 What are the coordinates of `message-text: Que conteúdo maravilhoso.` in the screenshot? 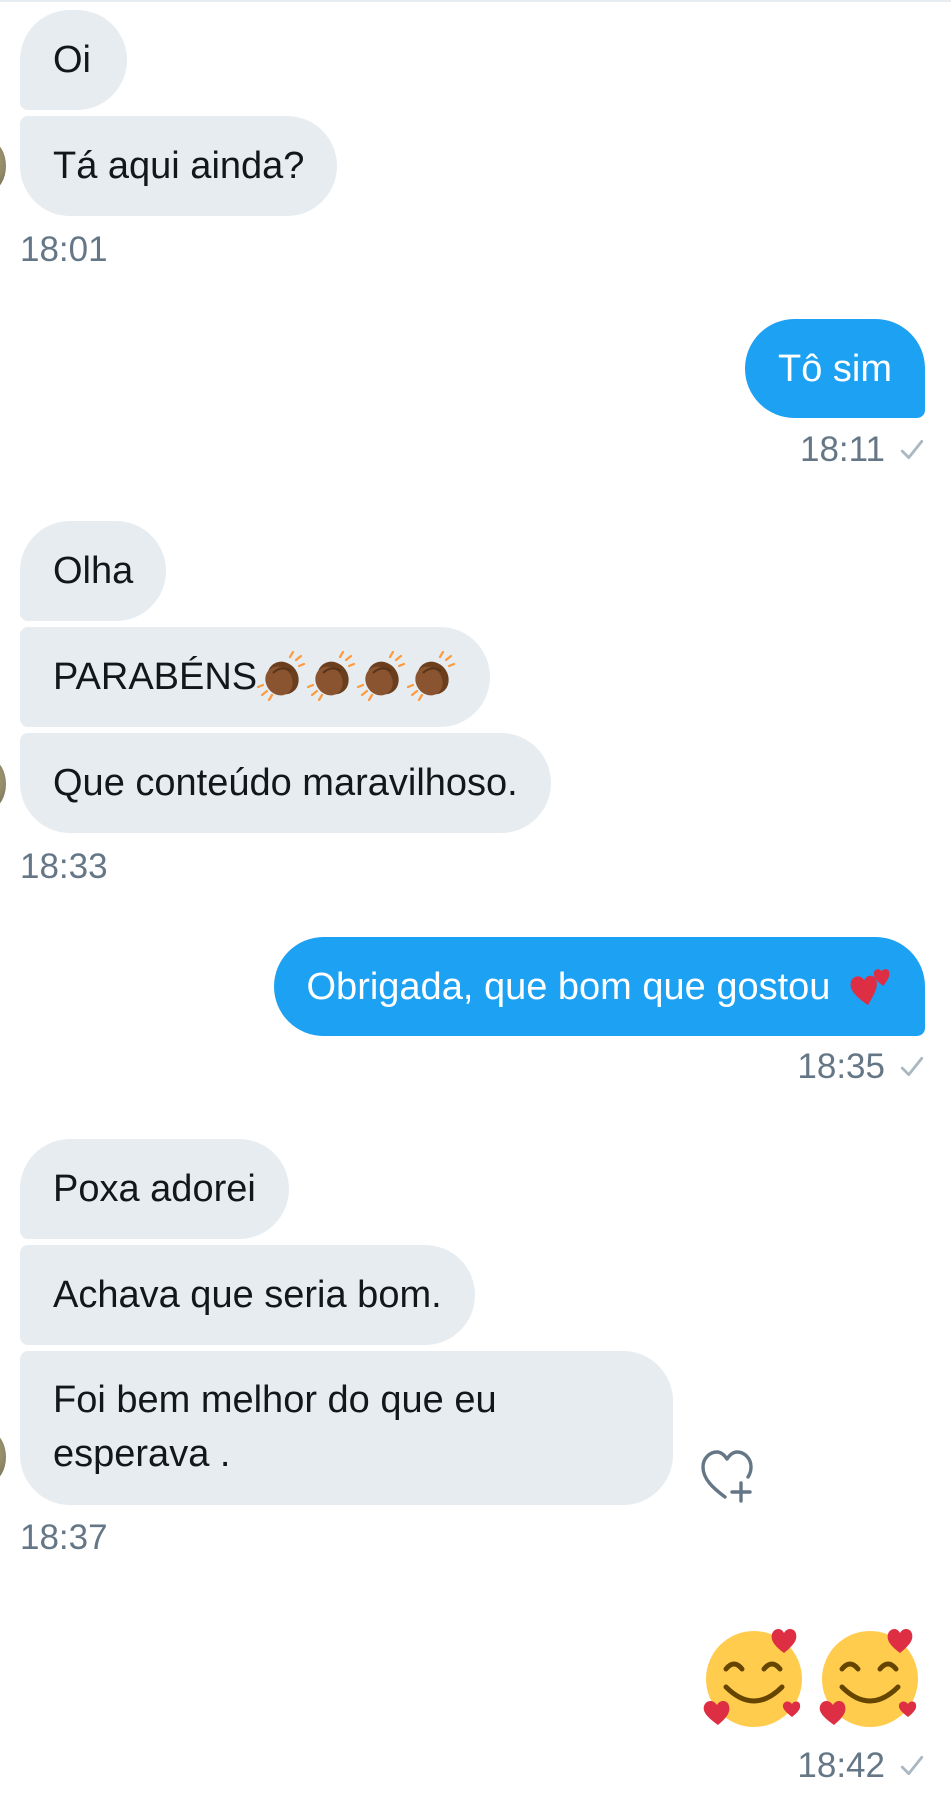 It's located at (285, 783).